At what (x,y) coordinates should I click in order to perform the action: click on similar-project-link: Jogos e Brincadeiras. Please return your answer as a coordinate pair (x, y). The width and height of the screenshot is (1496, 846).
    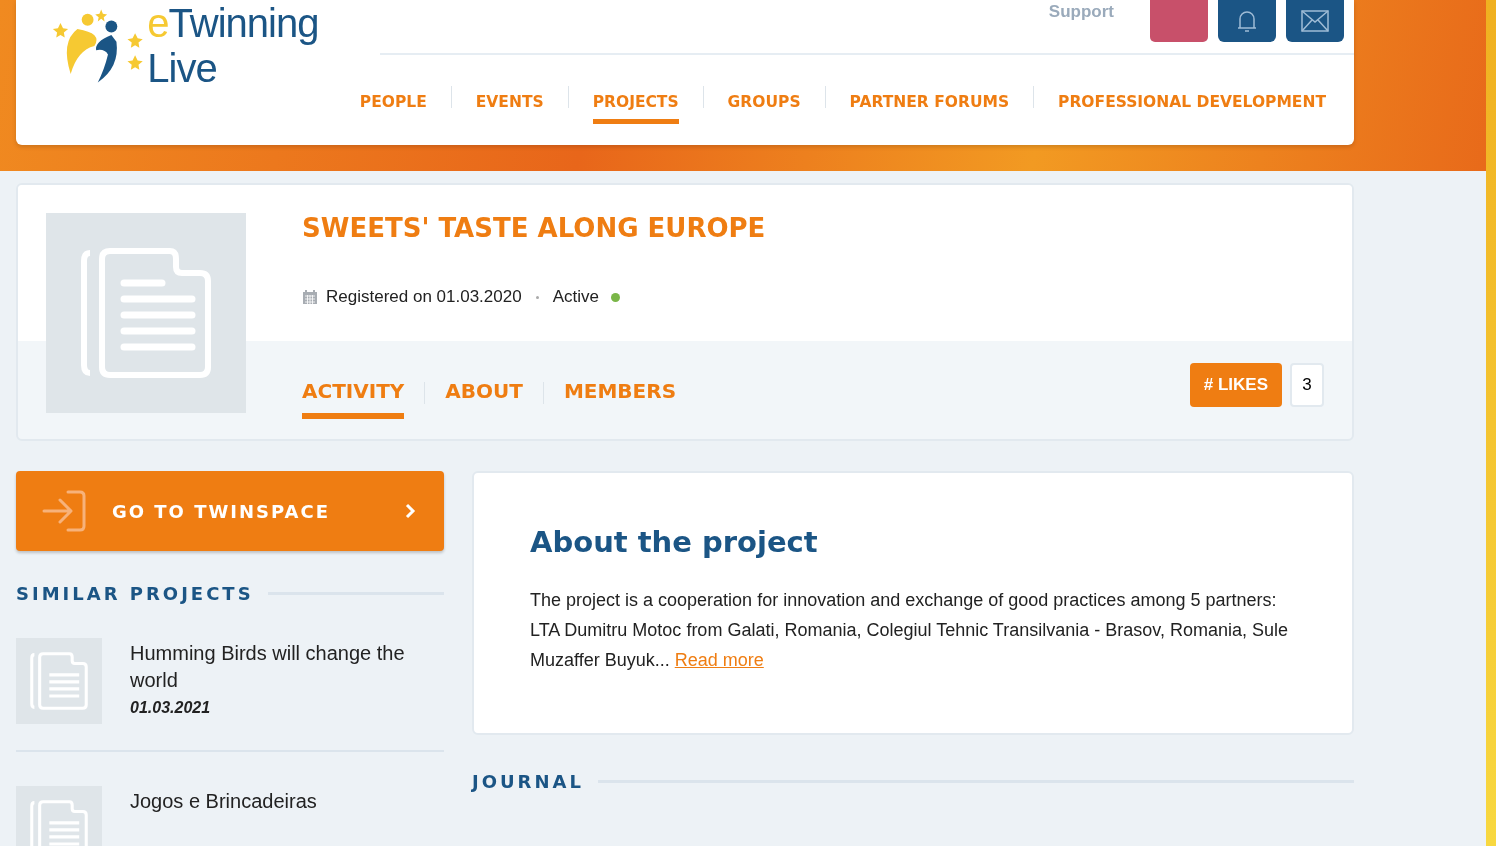
    Looking at the image, I should click on (223, 801).